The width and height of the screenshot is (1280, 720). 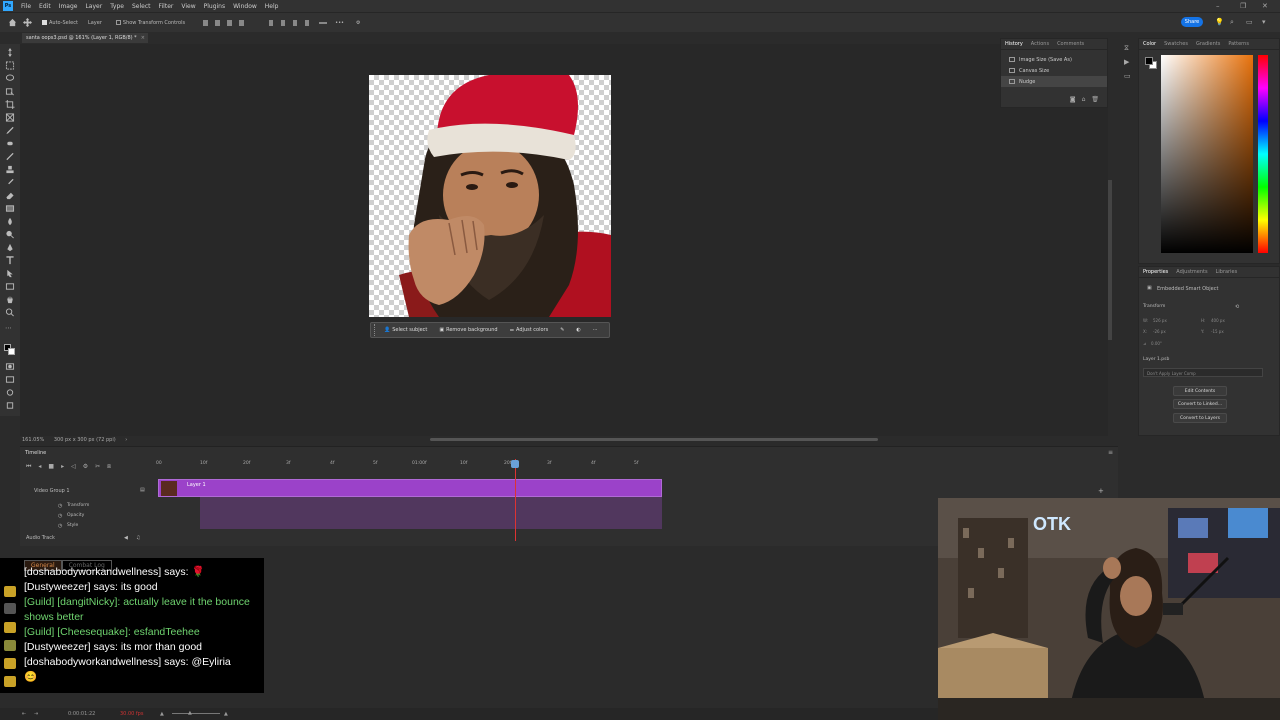 I want to click on layer-comp-dropdown: Don't Apply Layer Comp, so click(x=1203, y=372).